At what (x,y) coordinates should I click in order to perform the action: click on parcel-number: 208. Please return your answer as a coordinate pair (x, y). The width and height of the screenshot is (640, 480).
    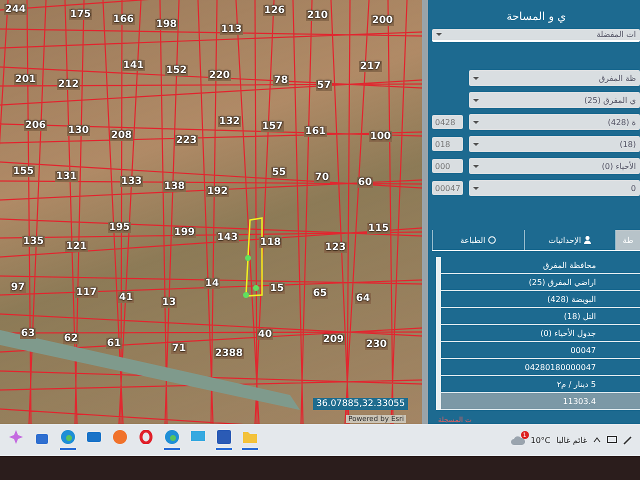
    Looking at the image, I should click on (121, 135).